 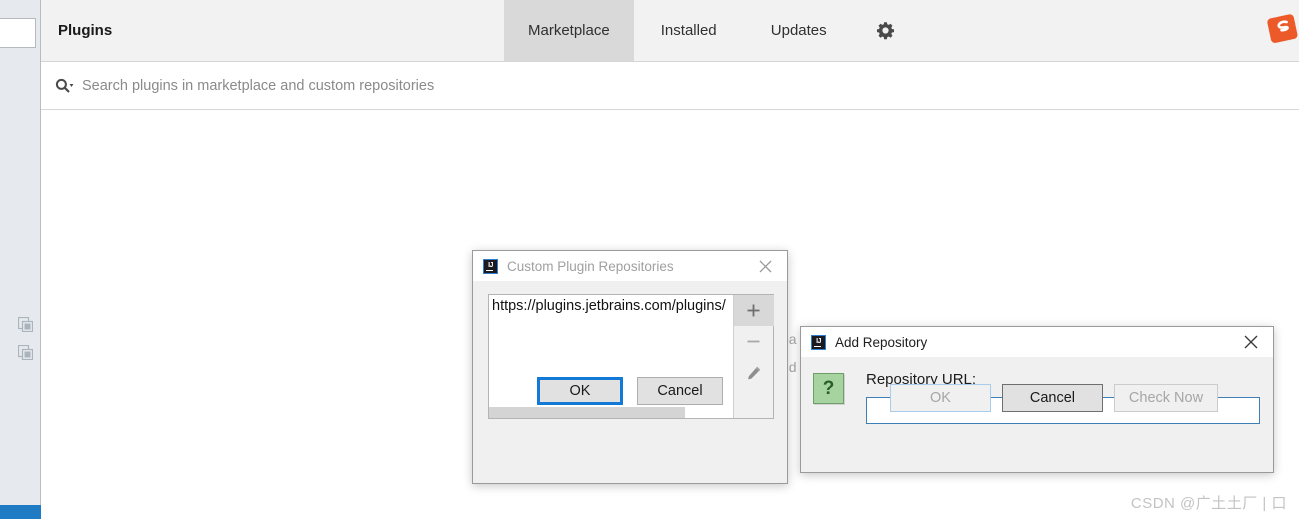 I want to click on plugins-search-row, so click(x=670, y=86).